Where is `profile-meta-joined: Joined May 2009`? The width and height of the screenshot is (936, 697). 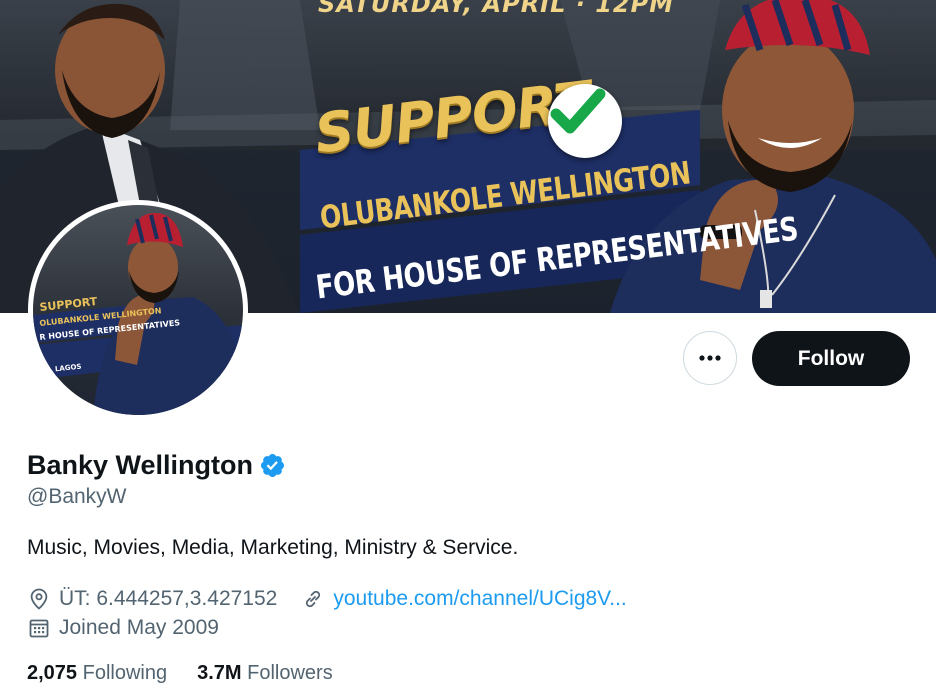
profile-meta-joined: Joined May 2009 is located at coordinates (123, 628).